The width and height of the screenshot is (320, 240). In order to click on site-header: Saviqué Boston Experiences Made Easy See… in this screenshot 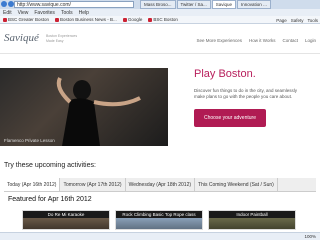, I will do `click(160, 39)`.